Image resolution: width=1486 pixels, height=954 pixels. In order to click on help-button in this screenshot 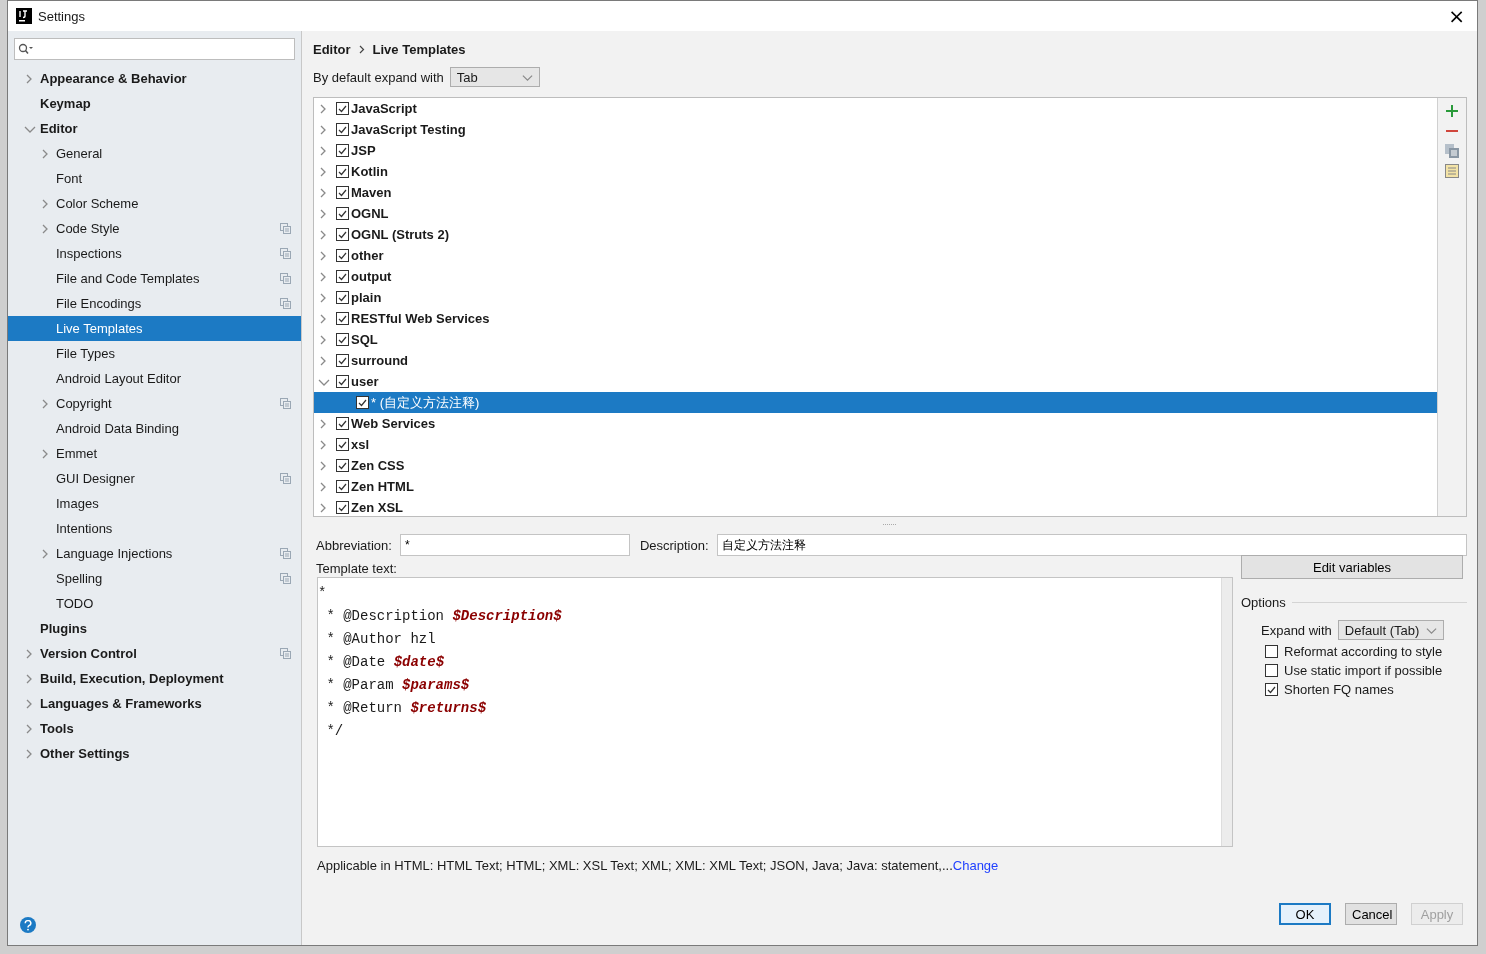, I will do `click(28, 925)`.